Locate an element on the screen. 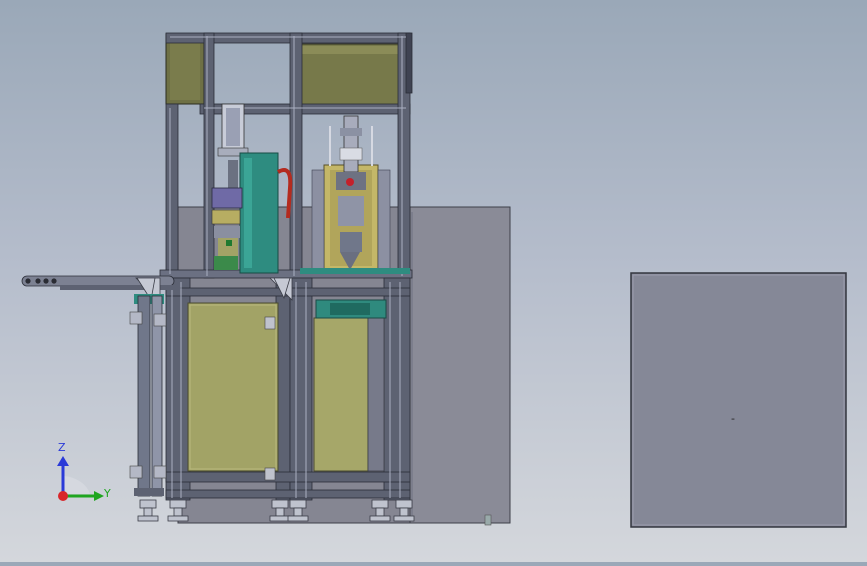 This screenshot has width=867, height=566. teal-base-strip is located at coordinates (355, 271).